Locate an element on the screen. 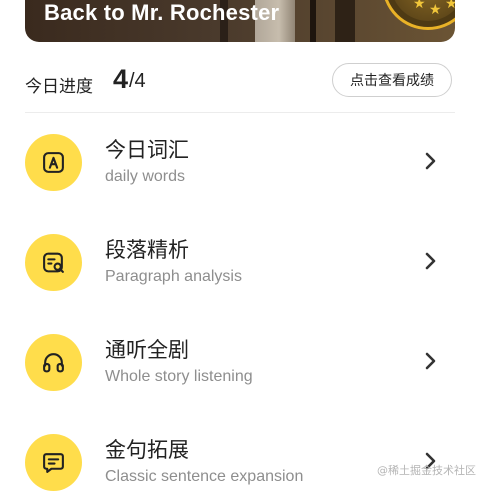 This screenshot has height=498, width=480. module-title: 通听全剧 is located at coordinates (147, 350).